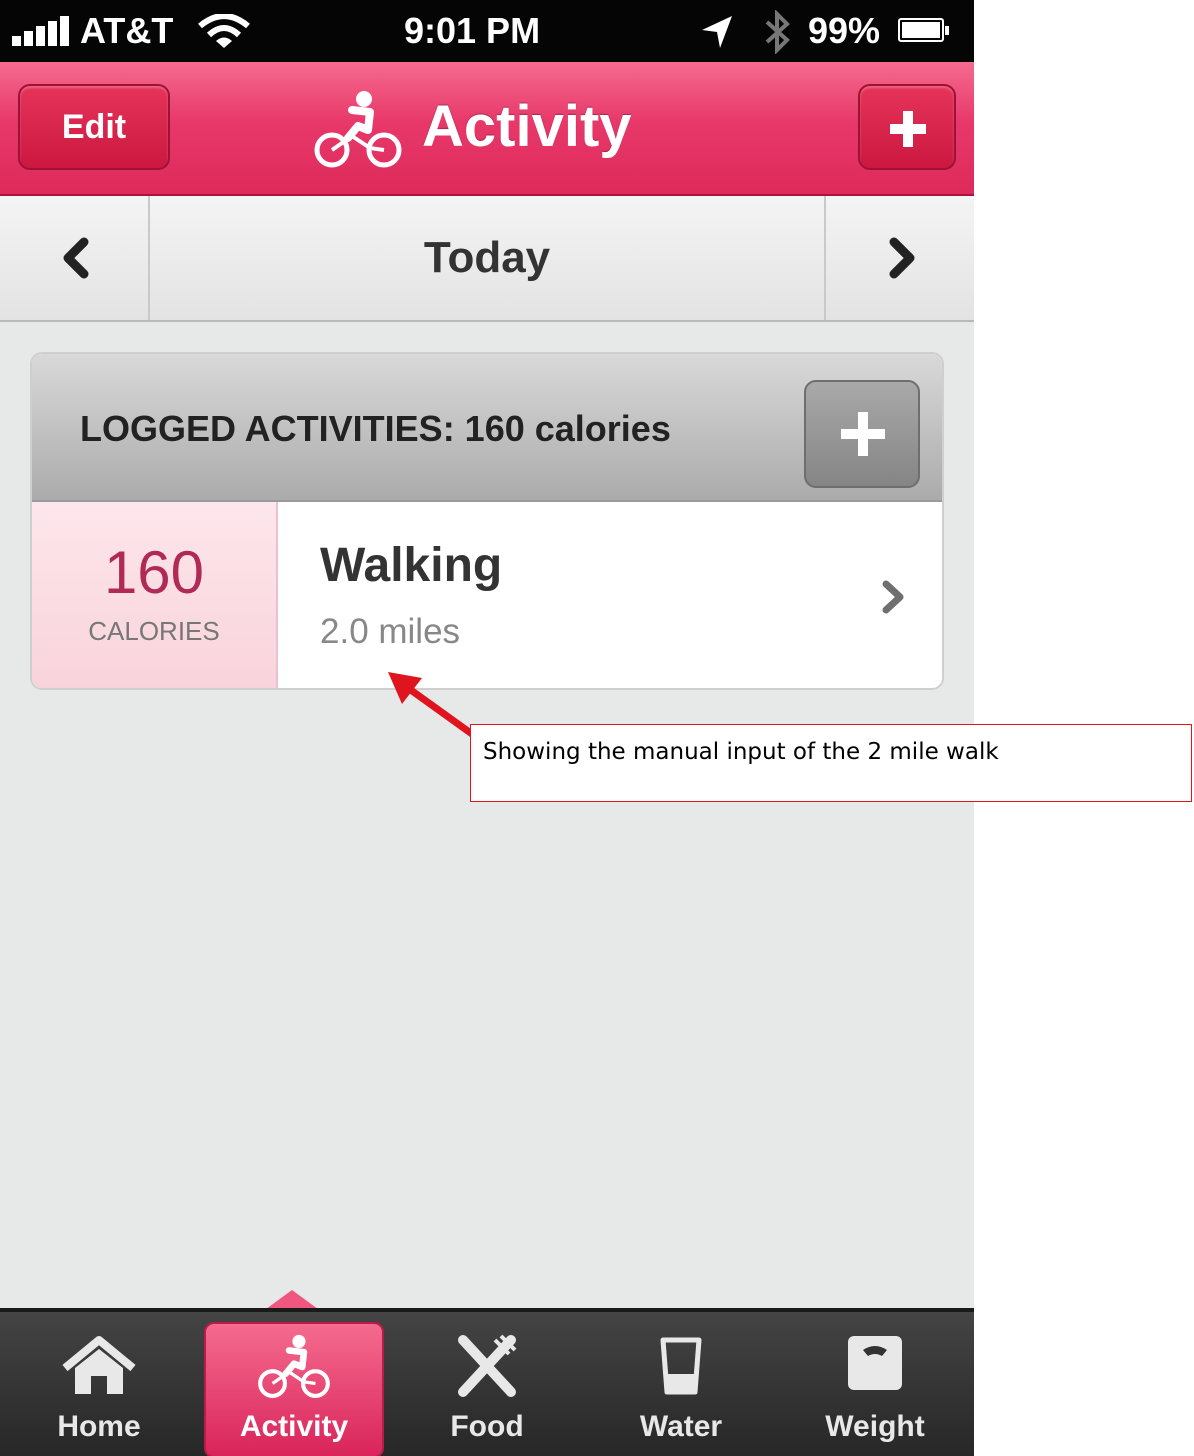 The height and width of the screenshot is (1456, 1194). I want to click on clock: 9:01 PM, so click(472, 30).